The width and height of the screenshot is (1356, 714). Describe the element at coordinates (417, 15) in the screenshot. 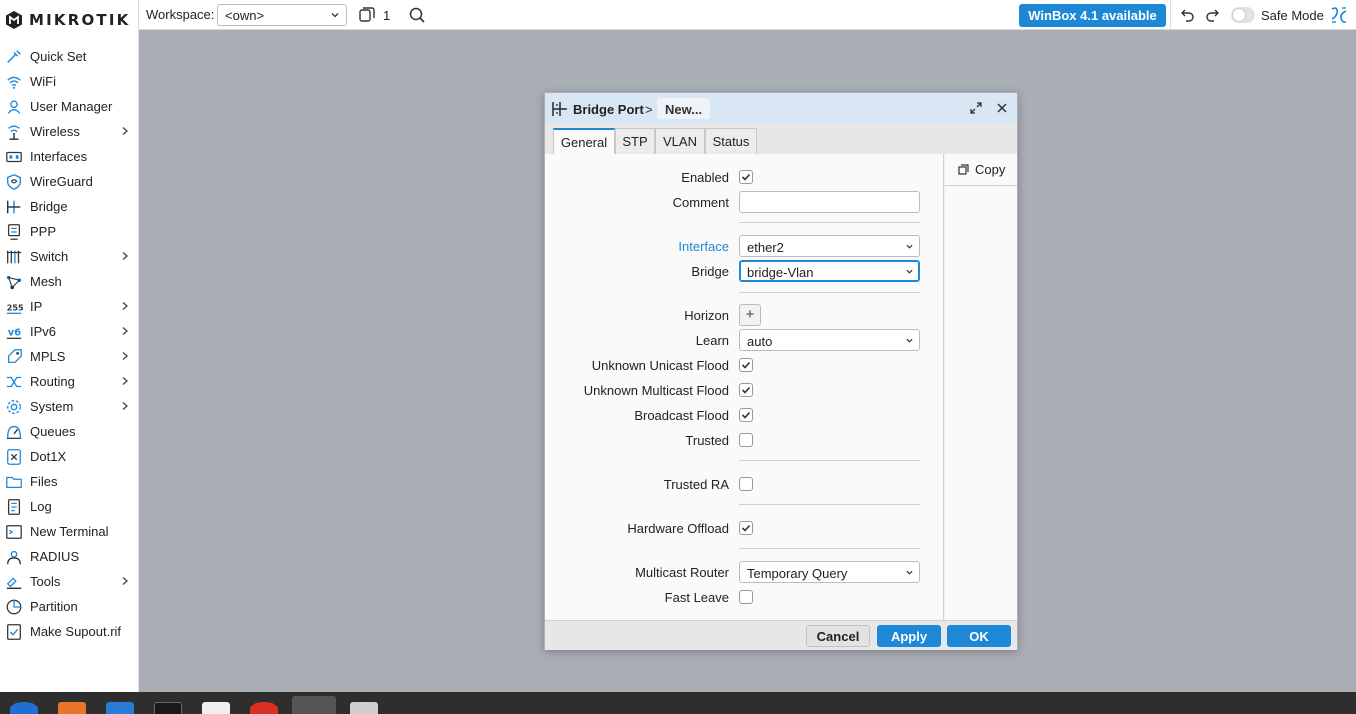

I see `search-icon` at that location.